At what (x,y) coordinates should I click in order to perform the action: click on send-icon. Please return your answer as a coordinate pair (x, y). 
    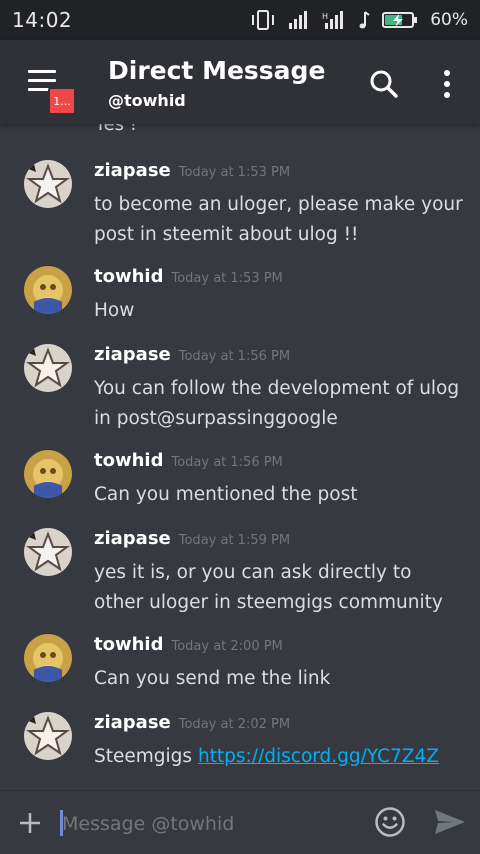
    Looking at the image, I should click on (450, 822).